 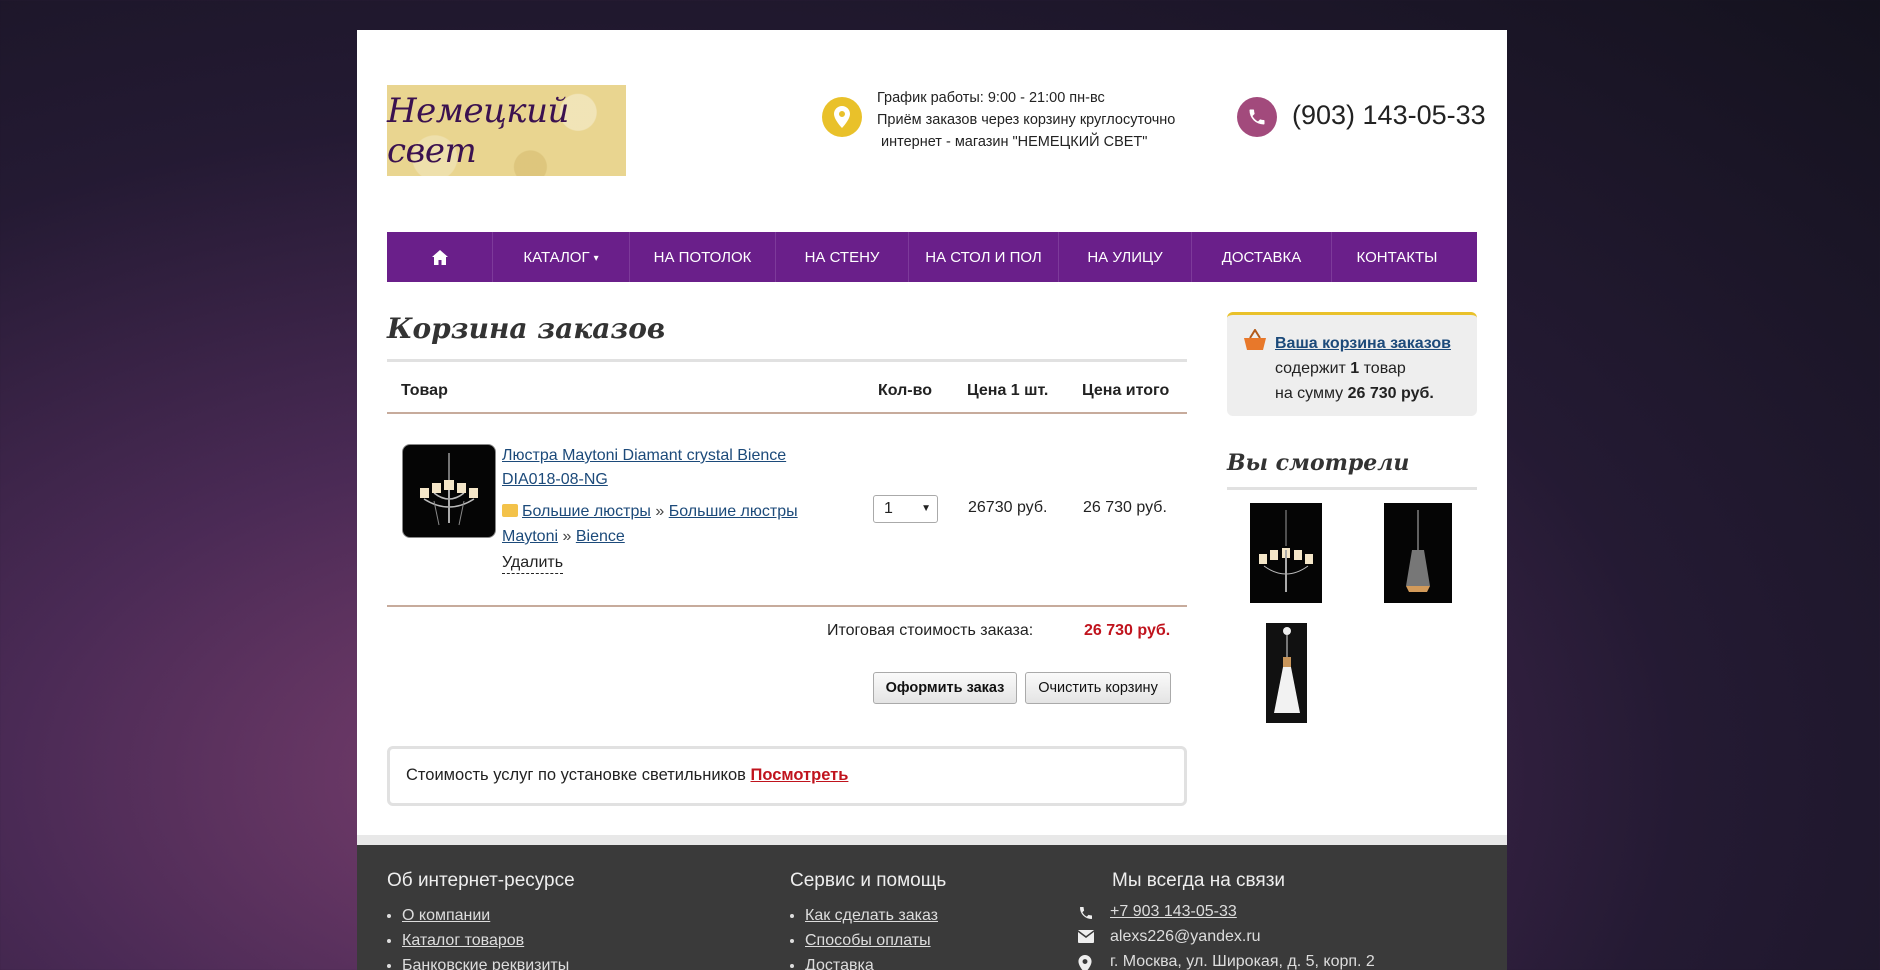 I want to click on cart-sum: 26 730 руб., so click(x=1390, y=393).